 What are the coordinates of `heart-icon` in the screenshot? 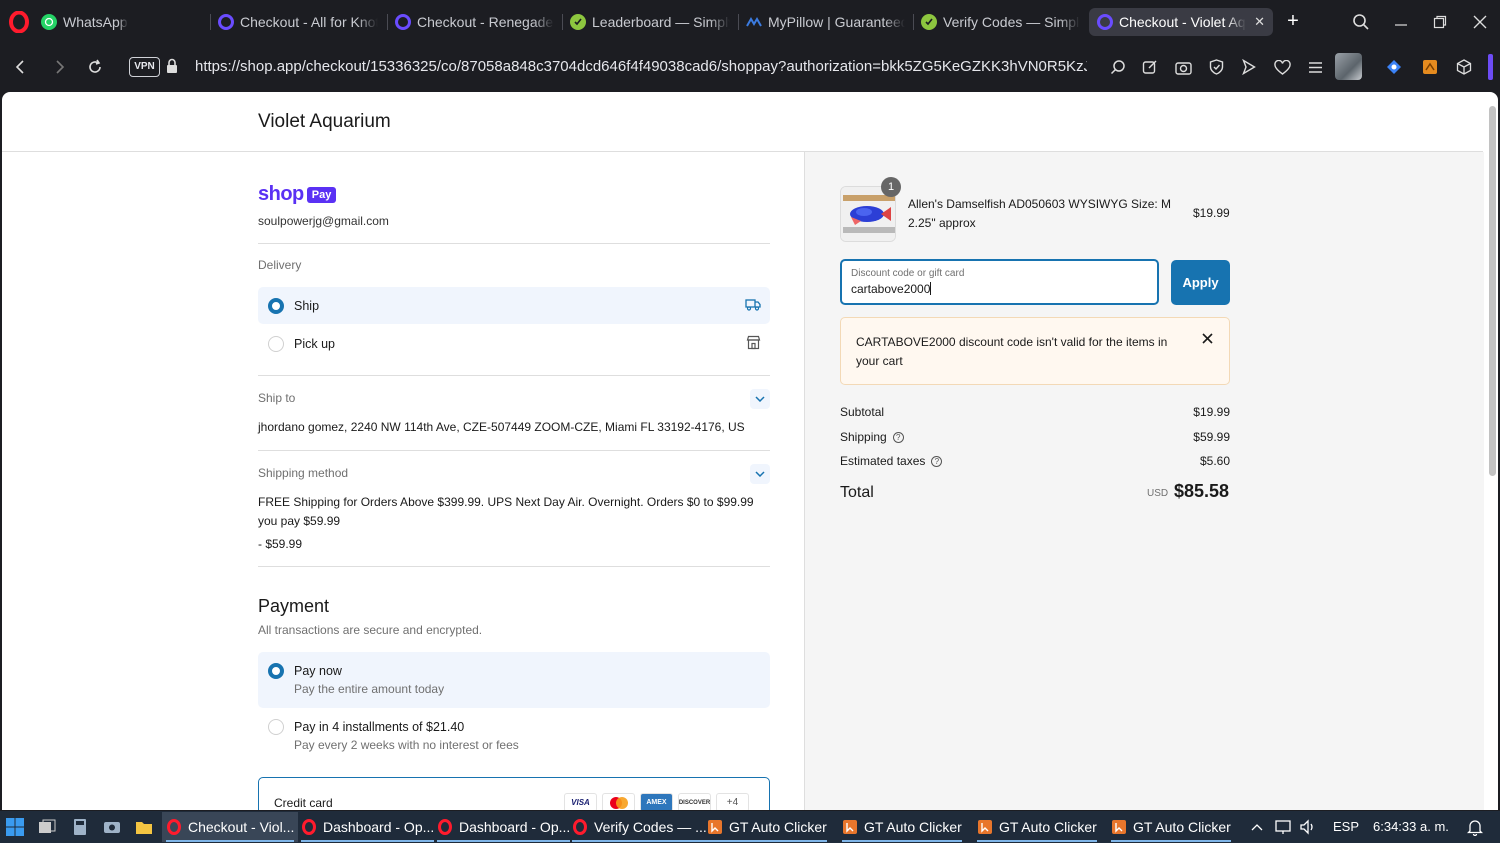 It's located at (1282, 67).